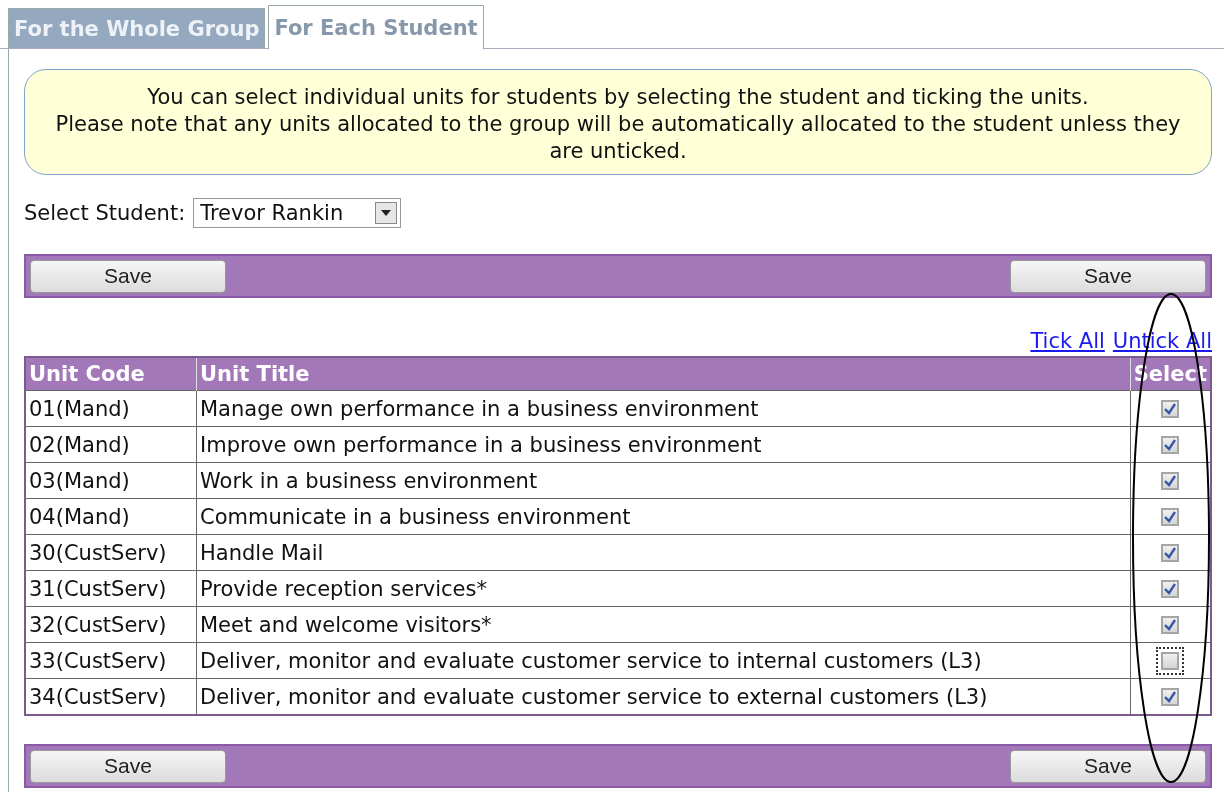 The width and height of the screenshot is (1224, 792). What do you see at coordinates (663, 408) in the screenshot?
I see `table-cell: Manage own performance in a business environment` at bounding box center [663, 408].